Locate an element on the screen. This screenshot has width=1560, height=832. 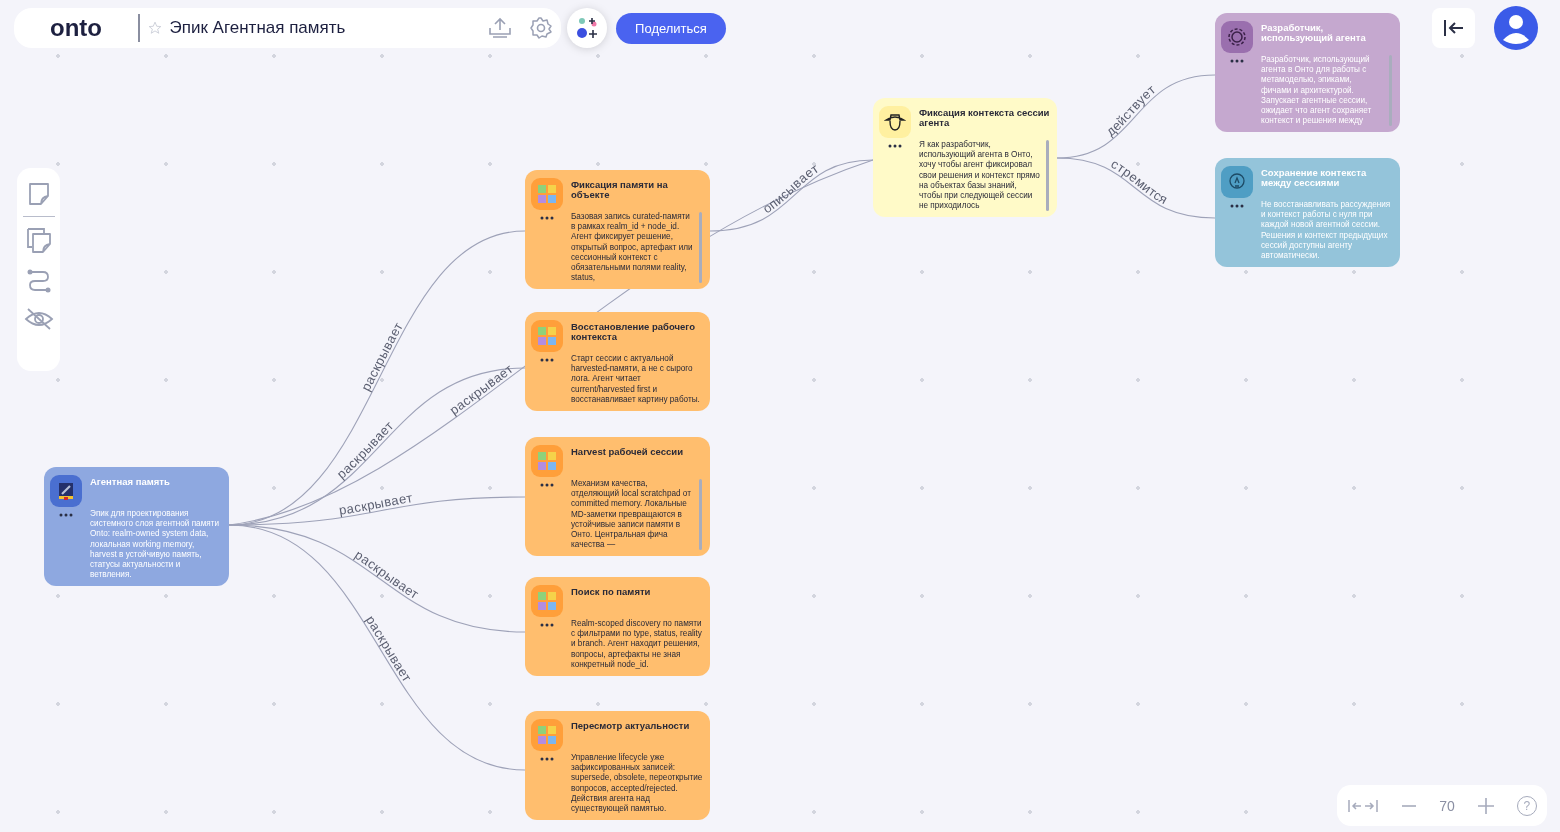
node-card: Пересмотр актуальности Управление lifecycle уже зафиксированных записей: supersede, obsolete, переоткрытие вопросов, accepted/rejected. Действия агента над существующей памятью. is located at coordinates (617, 766).